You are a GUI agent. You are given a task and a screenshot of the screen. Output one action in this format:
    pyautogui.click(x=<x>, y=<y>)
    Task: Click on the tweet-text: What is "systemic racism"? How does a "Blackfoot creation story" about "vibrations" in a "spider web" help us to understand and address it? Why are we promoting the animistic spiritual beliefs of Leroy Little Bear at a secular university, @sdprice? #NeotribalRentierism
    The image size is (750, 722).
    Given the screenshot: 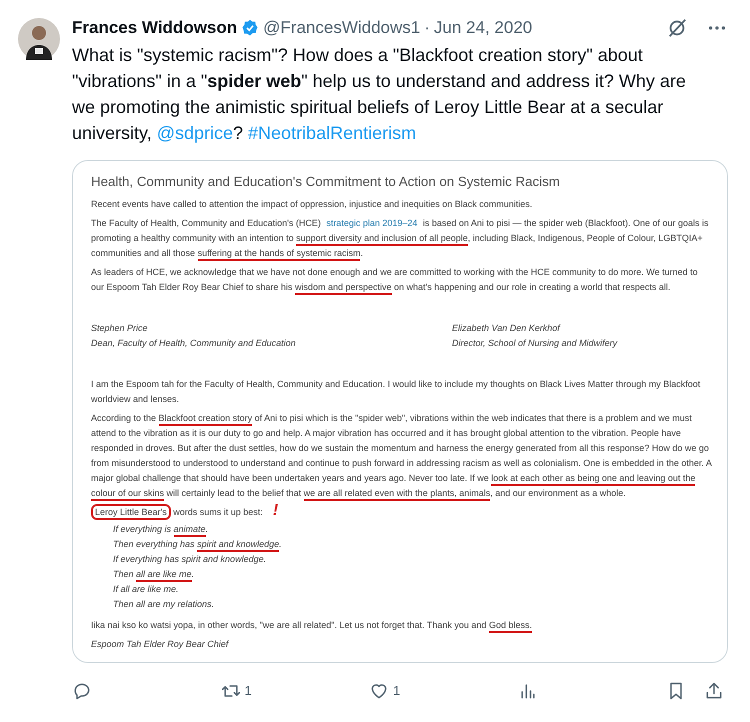 What is the action you would take?
    pyautogui.click(x=379, y=94)
    